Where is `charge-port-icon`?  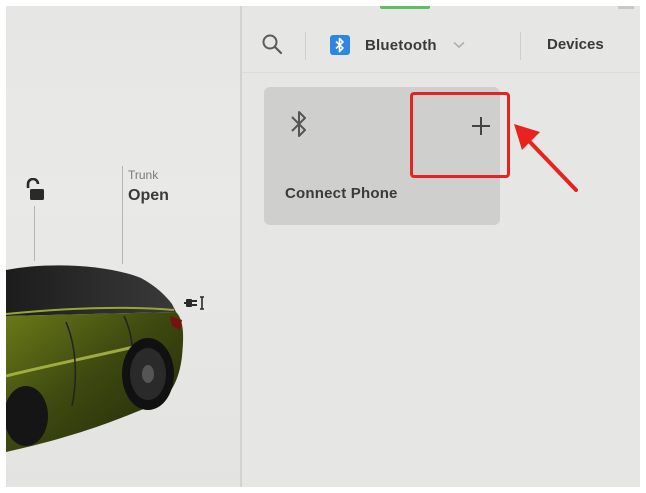 charge-port-icon is located at coordinates (196, 303).